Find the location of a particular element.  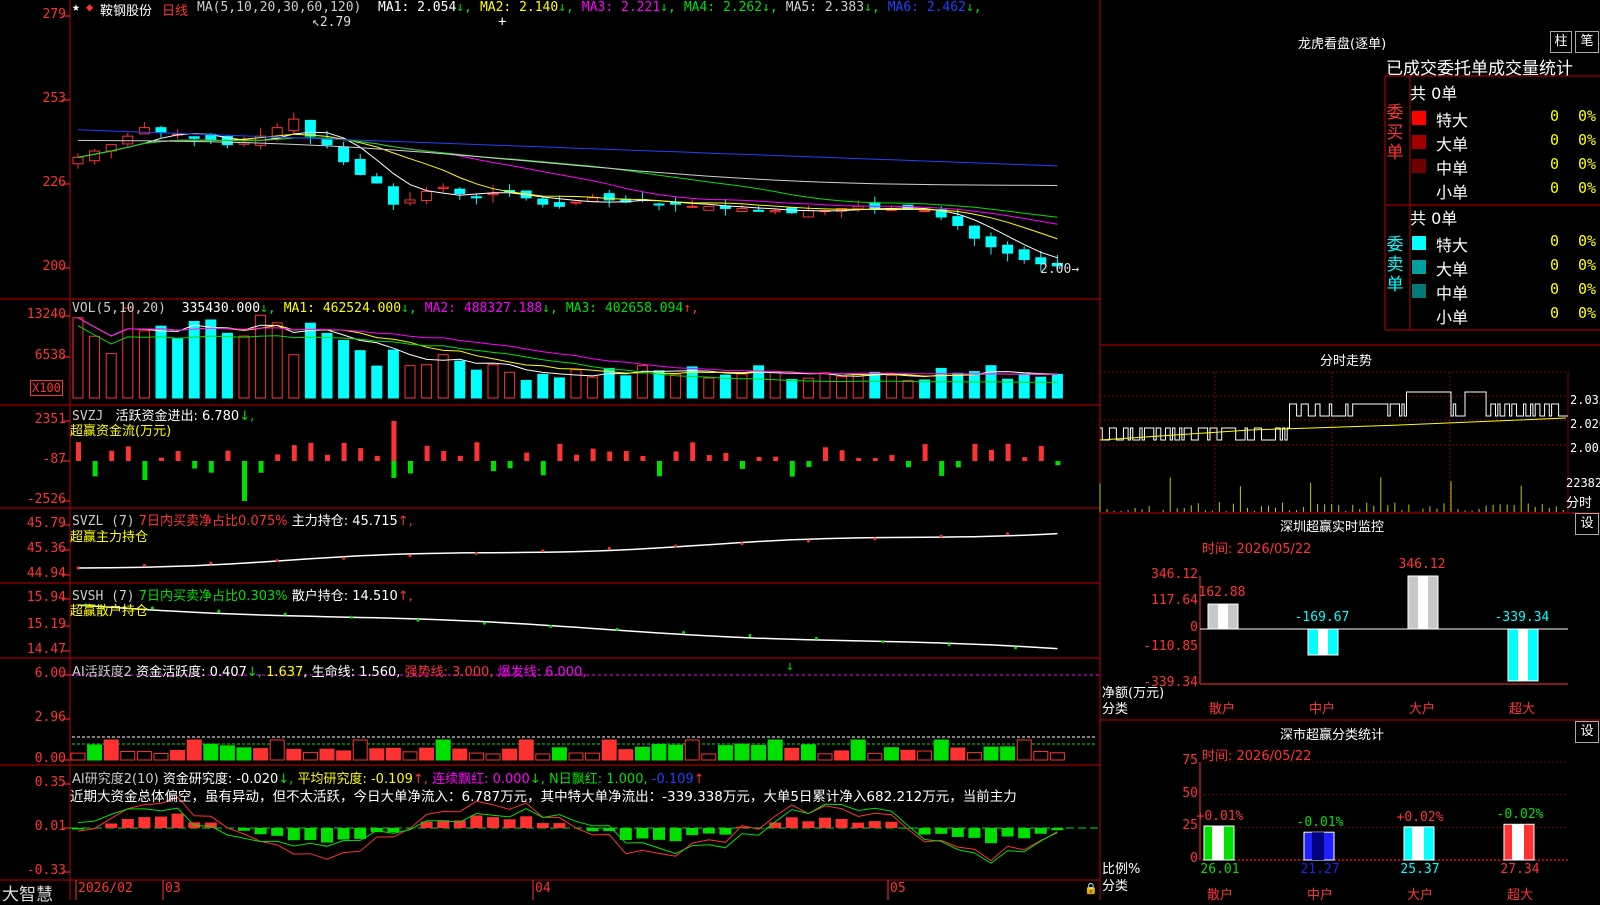

arrow-down-icon: ↓ is located at coordinates (790, 666).